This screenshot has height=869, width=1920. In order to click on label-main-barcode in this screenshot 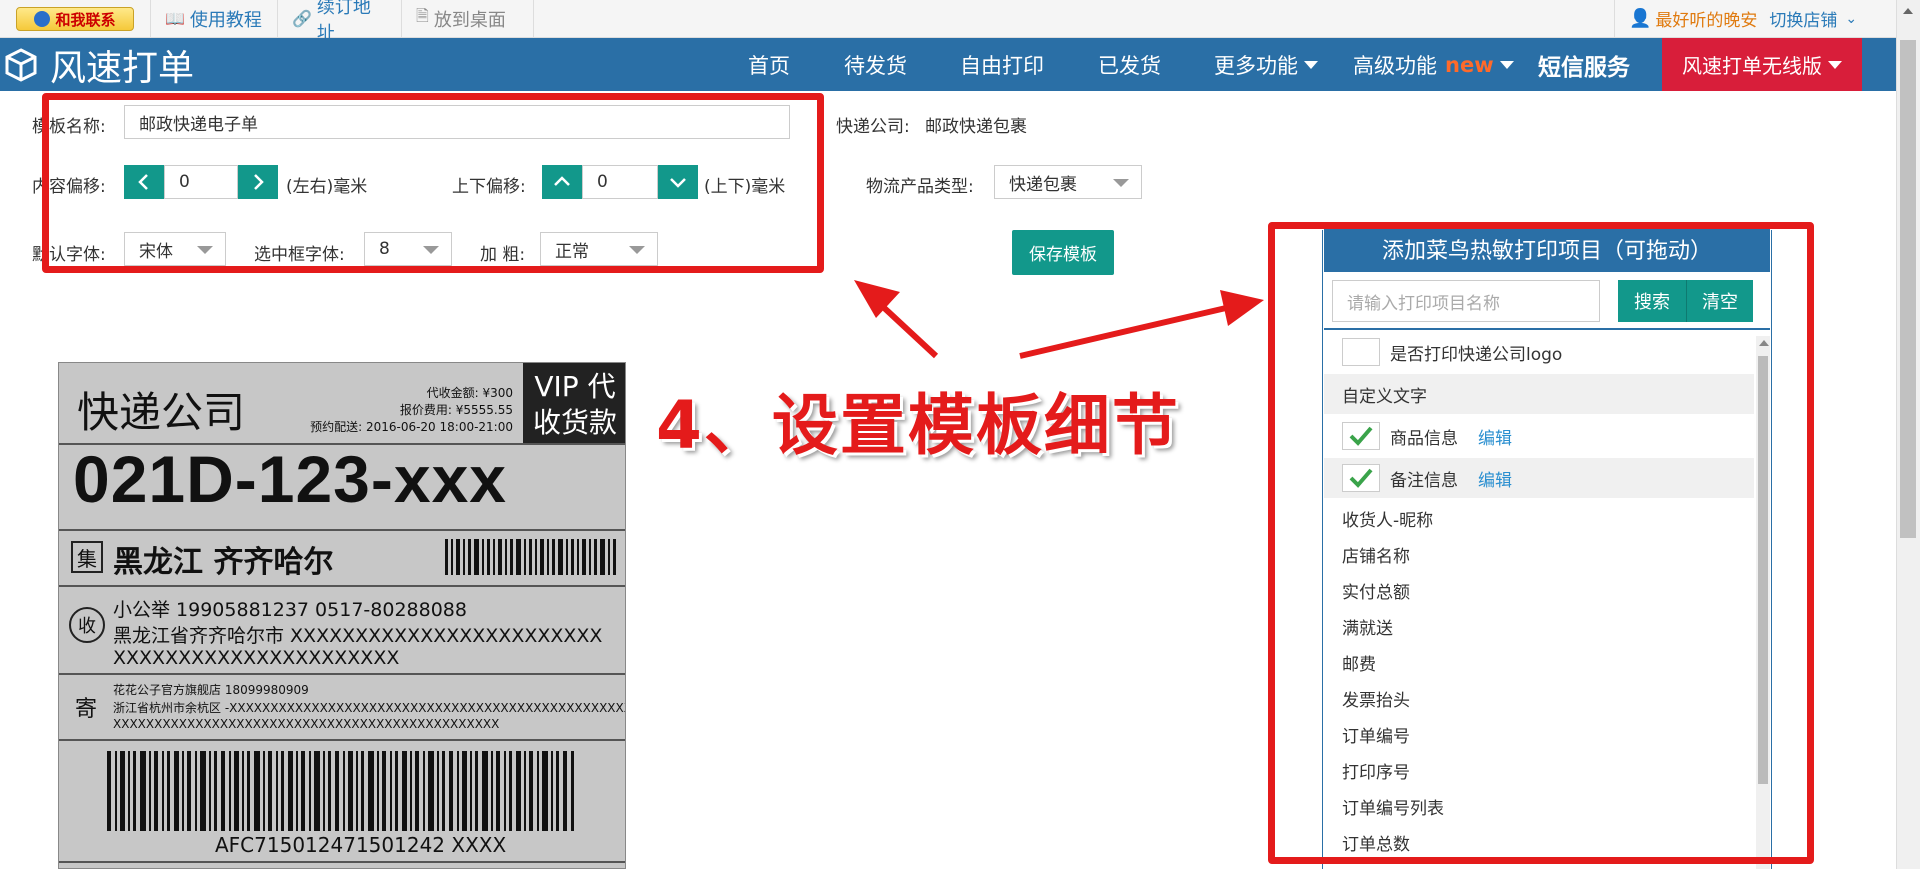, I will do `click(340, 791)`.